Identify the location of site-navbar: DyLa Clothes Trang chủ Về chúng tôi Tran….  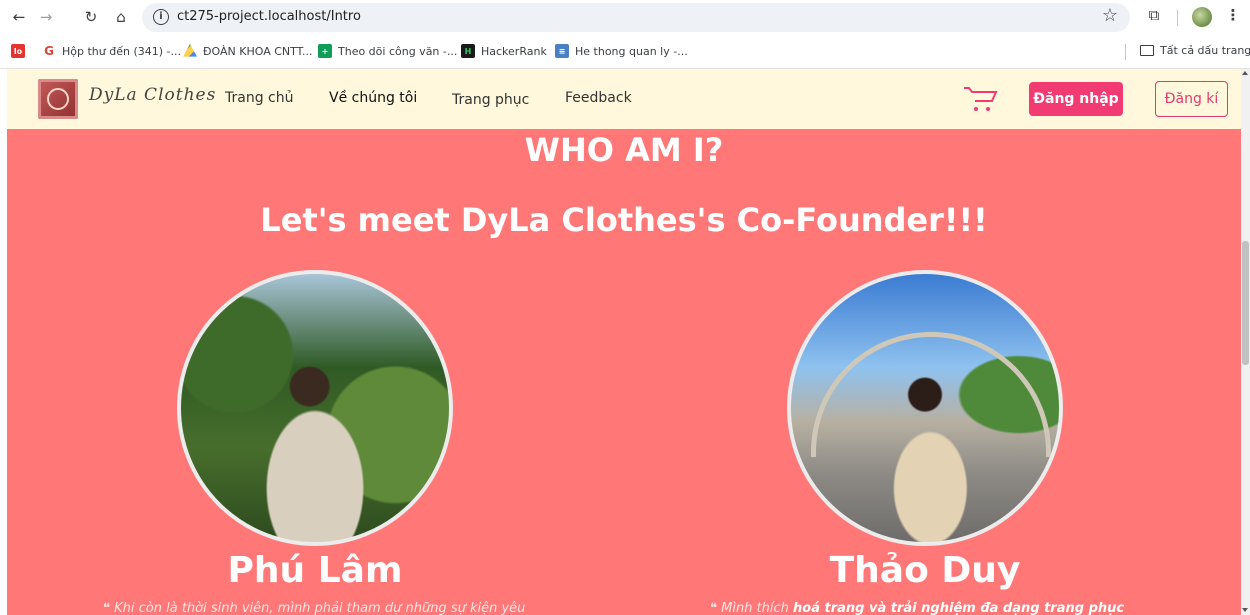
(624, 99).